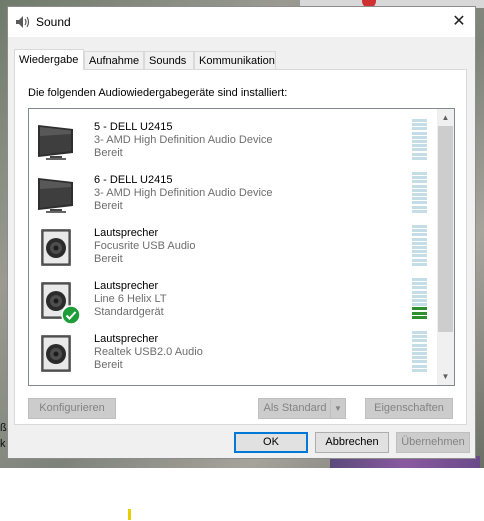 This screenshot has width=484, height=521. Describe the element at coordinates (445, 376) in the screenshot. I see `scroll-down-icon: ▼` at that location.